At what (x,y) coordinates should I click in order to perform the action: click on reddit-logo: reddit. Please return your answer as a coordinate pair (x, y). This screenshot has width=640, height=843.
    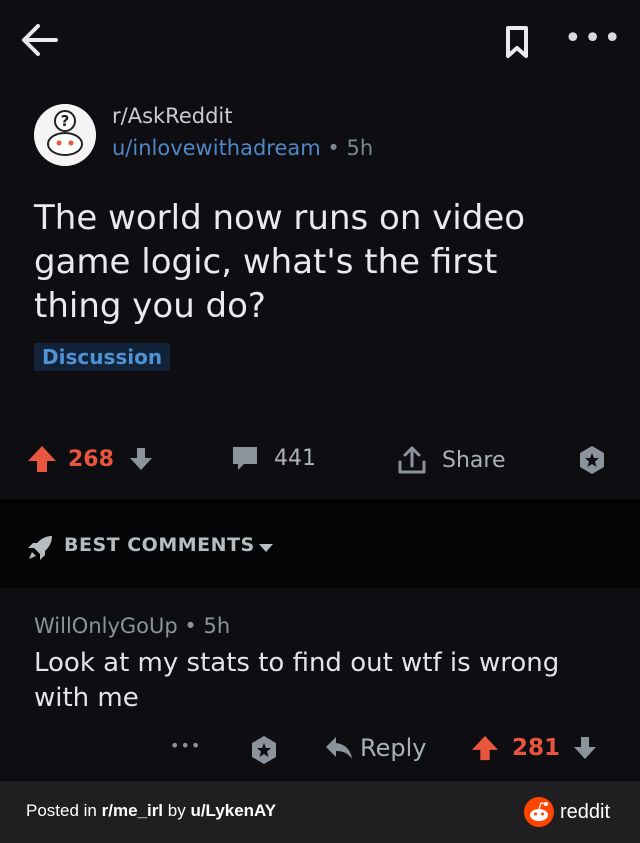
    Looking at the image, I should click on (567, 812).